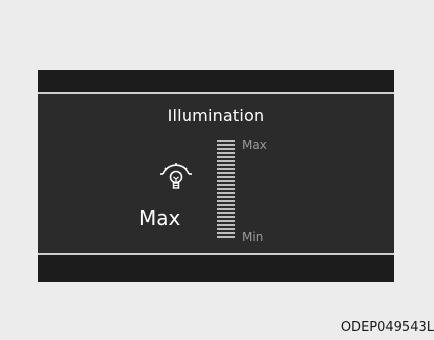  Describe the element at coordinates (176, 177) in the screenshot. I see `dashboard-illumination-icon` at that location.